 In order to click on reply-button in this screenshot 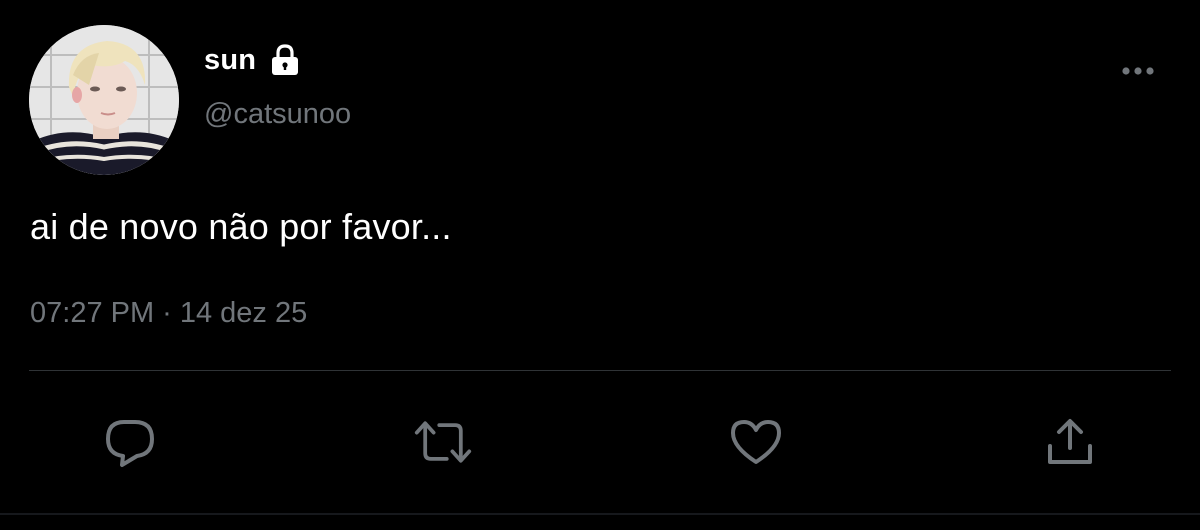, I will do `click(130, 442)`.